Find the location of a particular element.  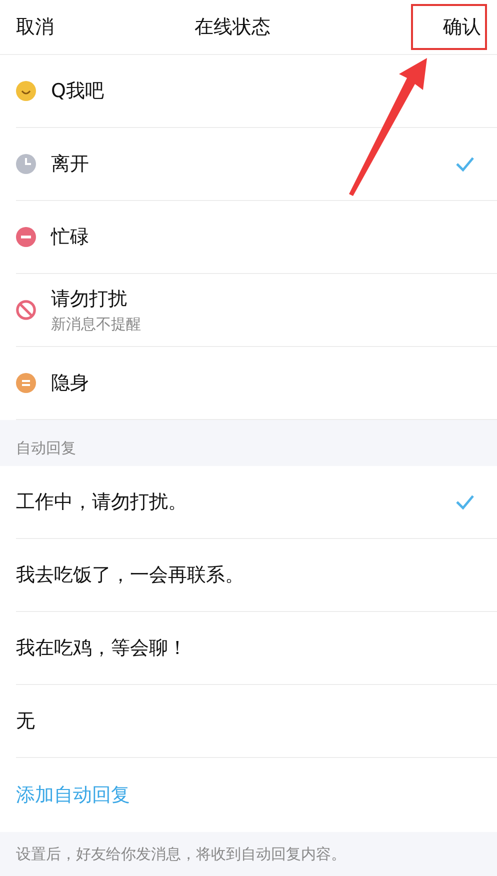

status-description: 新消息不提醒 is located at coordinates (96, 324).